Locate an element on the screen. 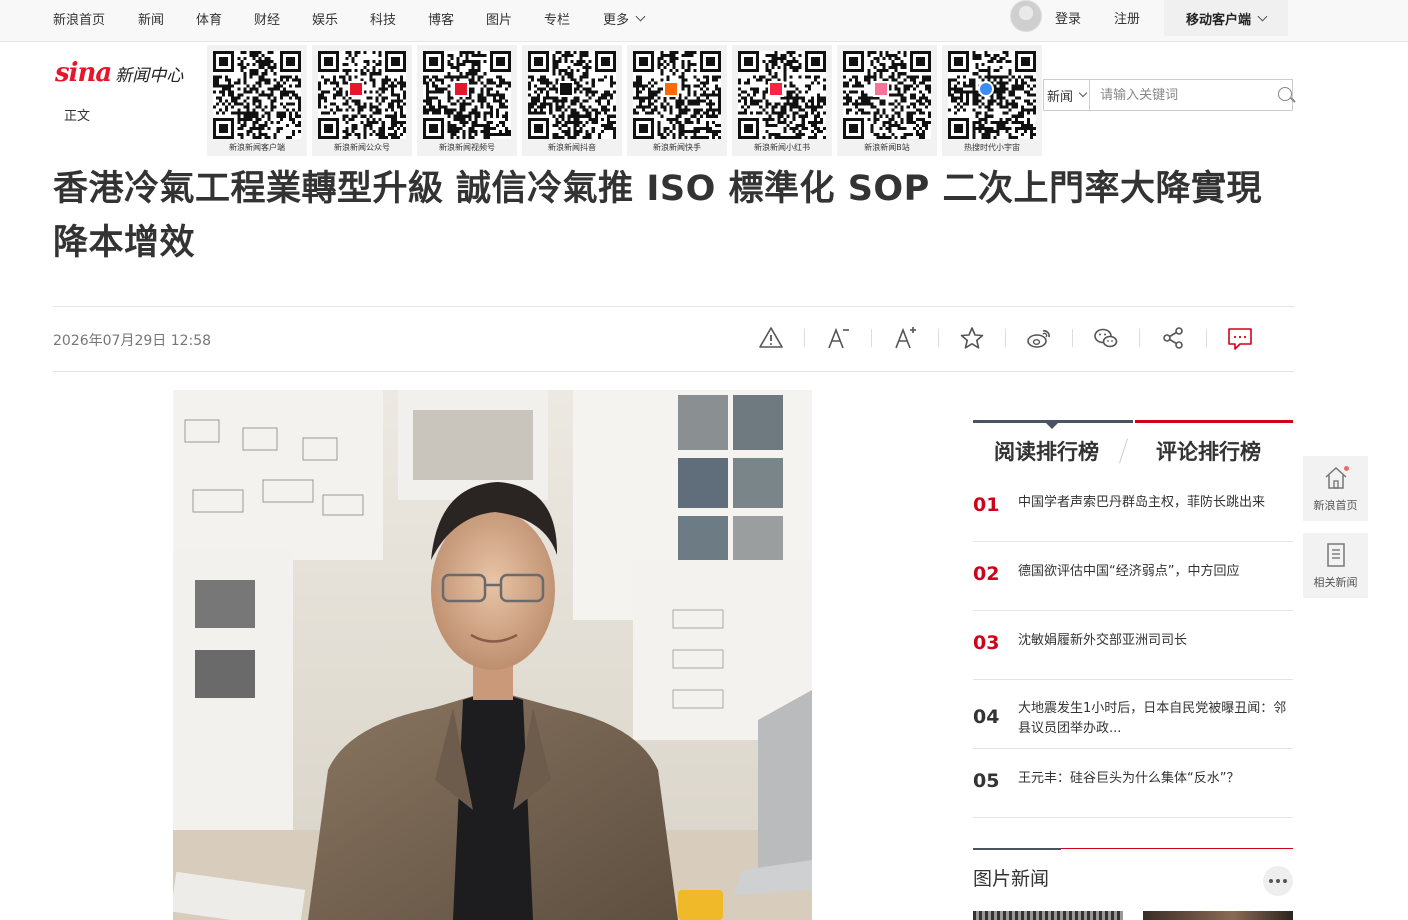 The height and width of the screenshot is (920, 1408). nav-link-home: 新浪首页 is located at coordinates (79, 18).